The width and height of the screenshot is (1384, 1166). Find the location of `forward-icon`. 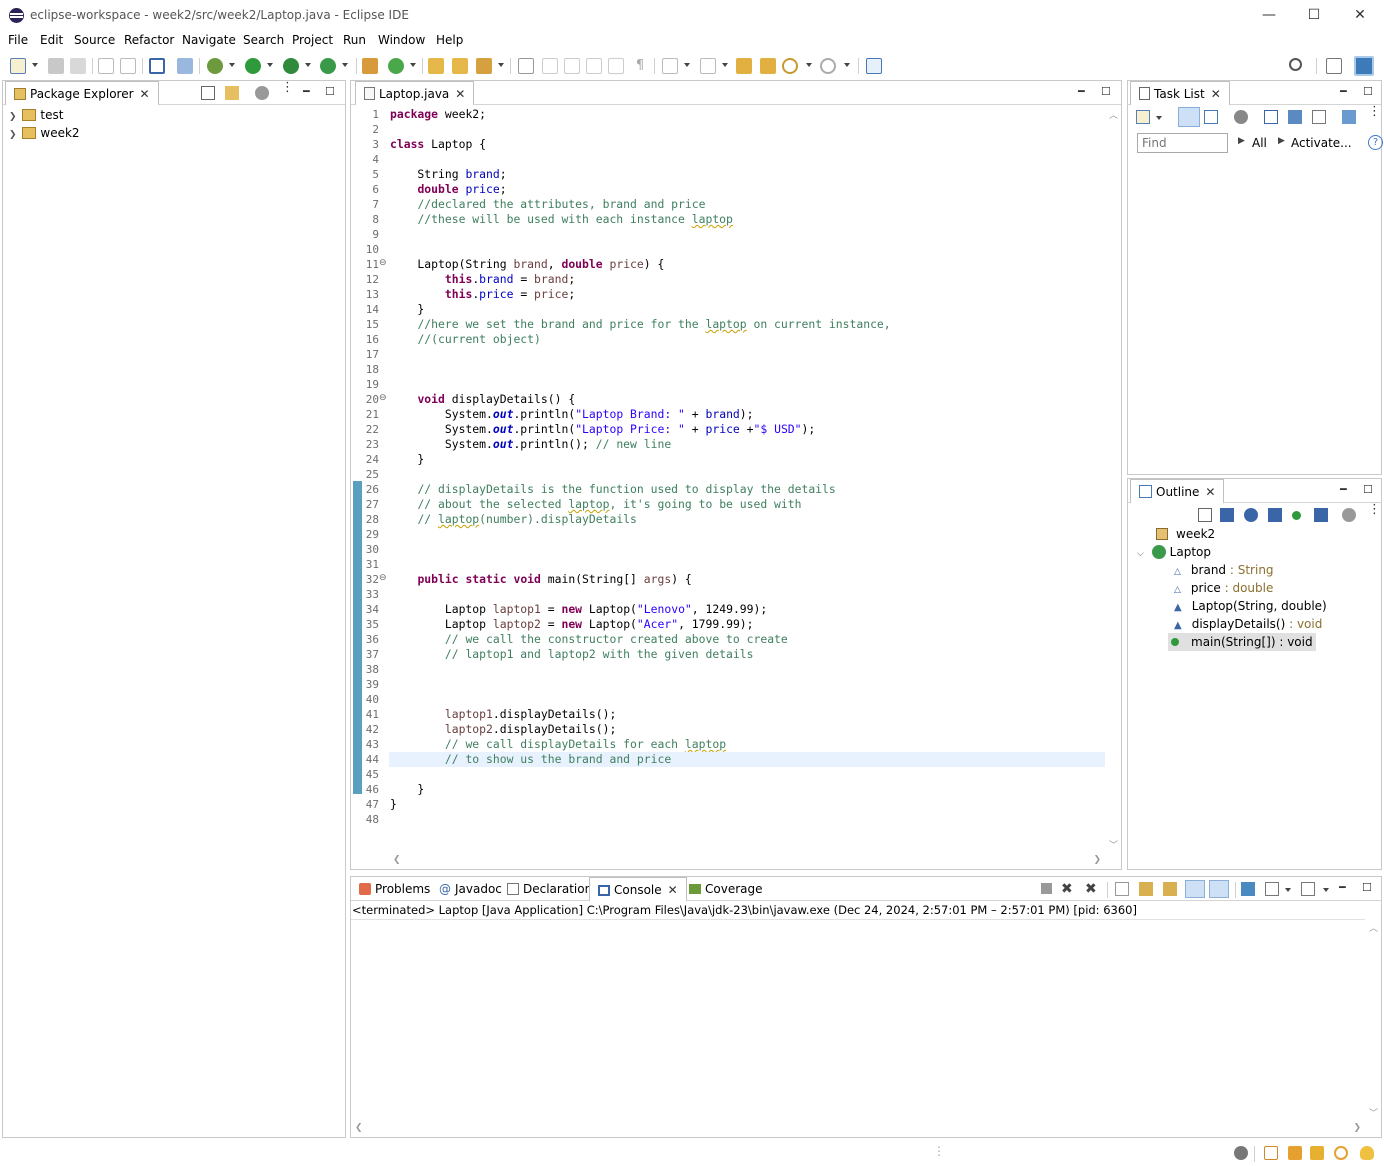

forward-icon is located at coordinates (828, 66).